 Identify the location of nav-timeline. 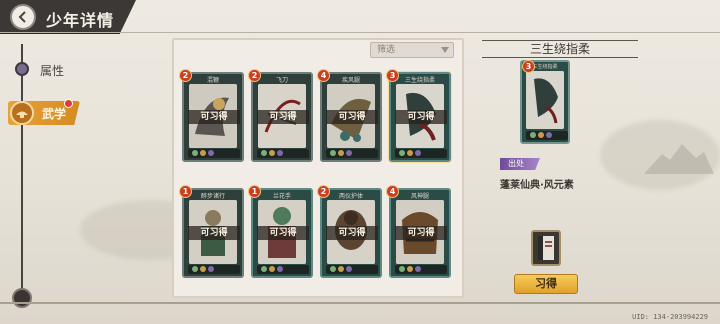
(22, 171).